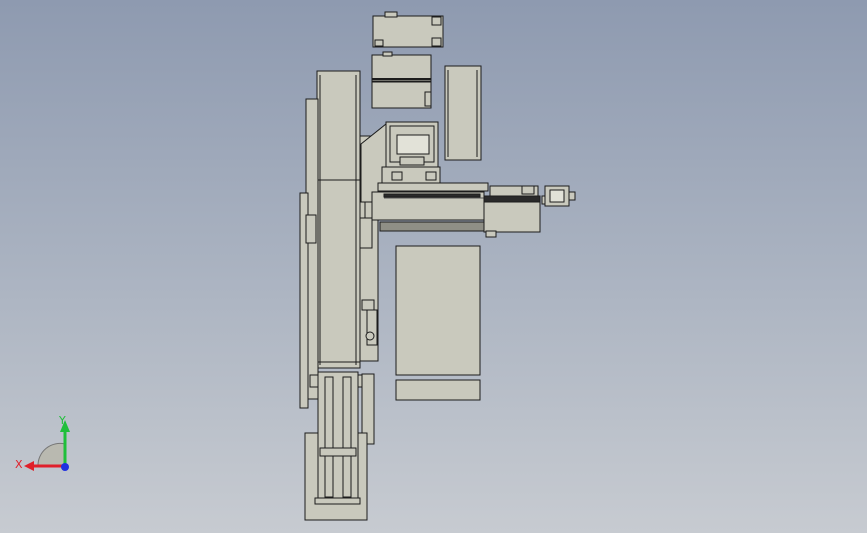  I want to click on main-column, so click(332, 239).